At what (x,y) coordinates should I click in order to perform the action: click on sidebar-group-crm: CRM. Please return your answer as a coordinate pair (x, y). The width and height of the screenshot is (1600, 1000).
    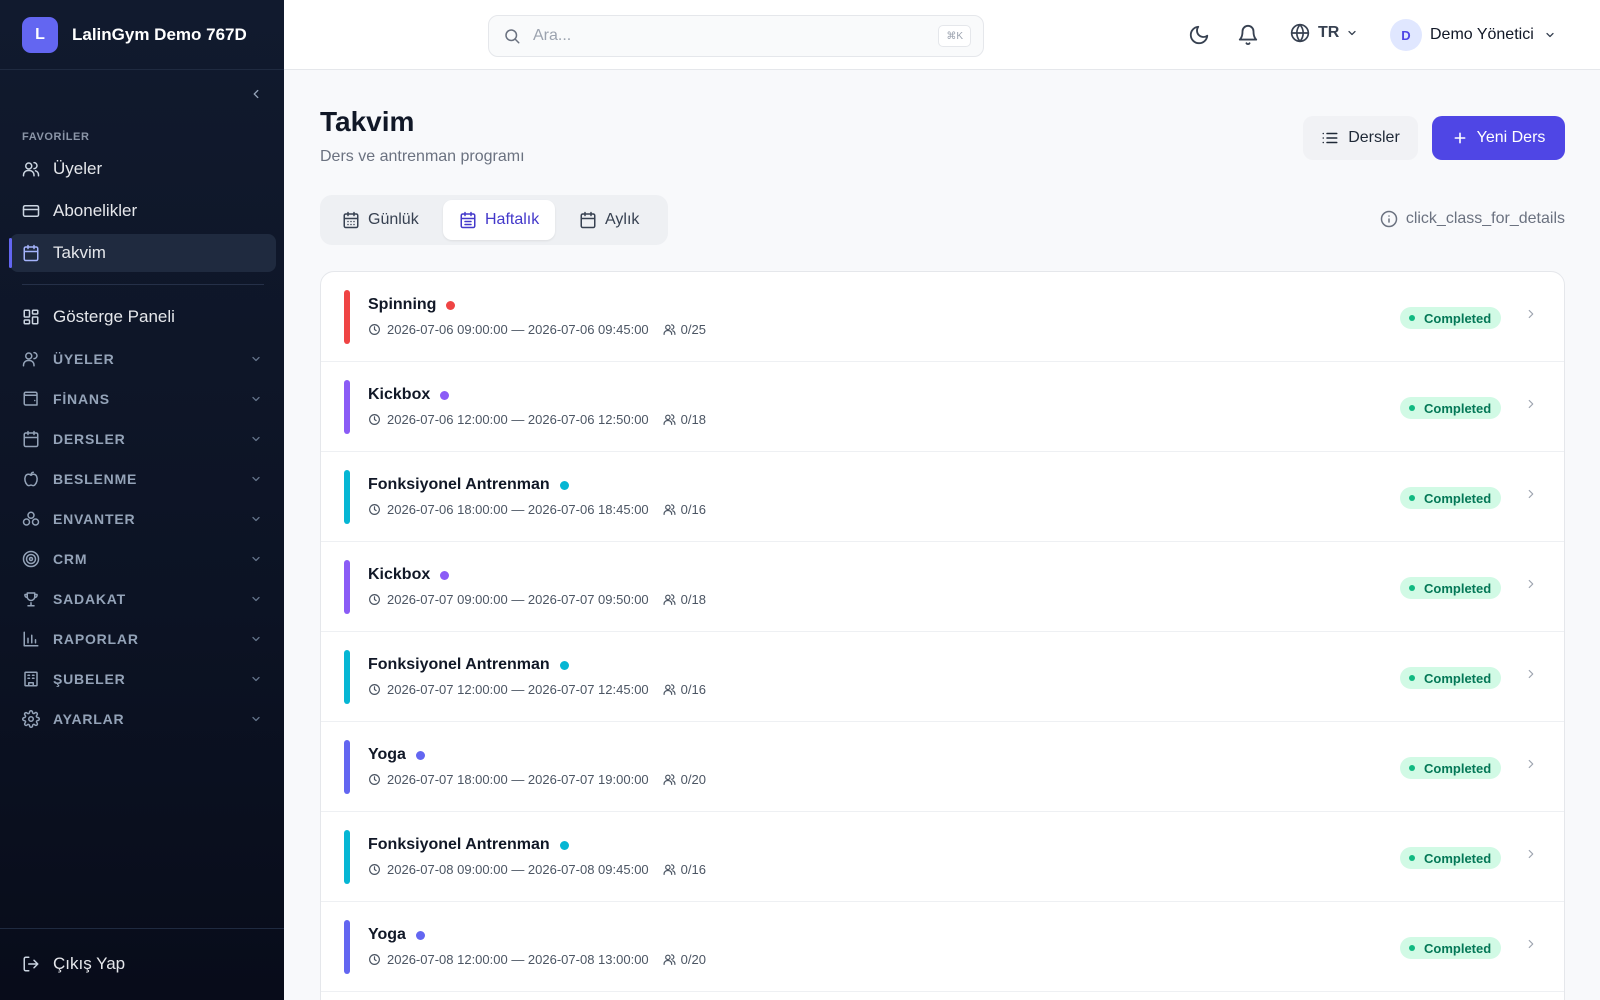
    Looking at the image, I should click on (143, 559).